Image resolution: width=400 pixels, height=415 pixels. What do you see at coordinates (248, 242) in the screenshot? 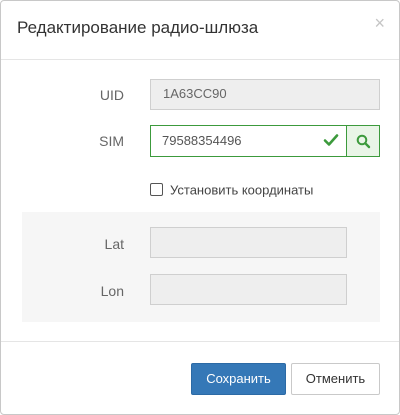
I see `lat-field` at bounding box center [248, 242].